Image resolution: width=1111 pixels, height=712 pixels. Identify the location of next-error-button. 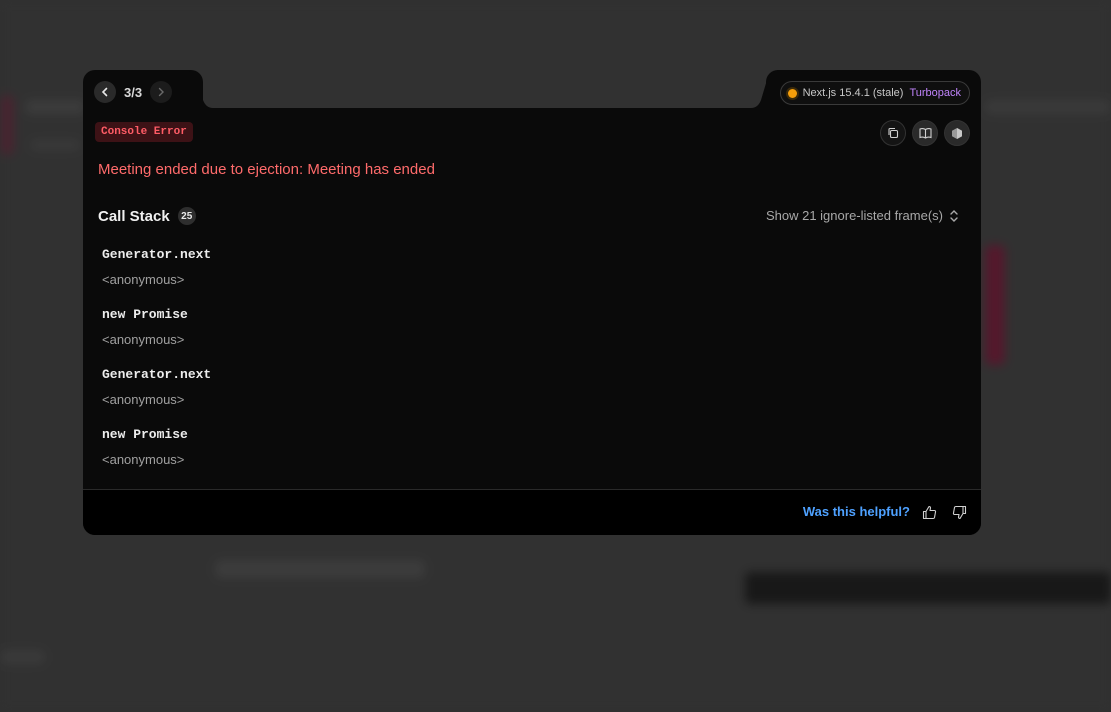
(161, 92).